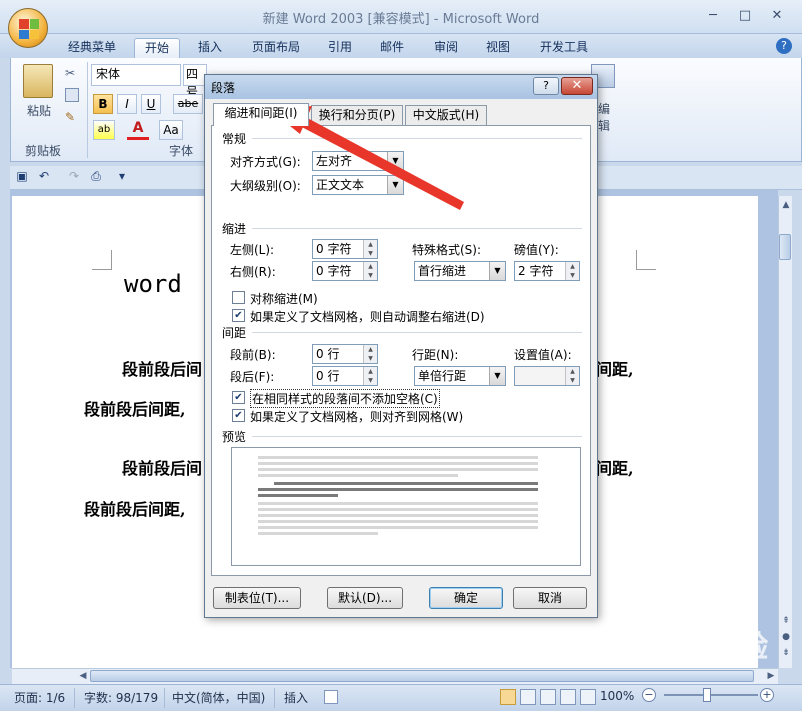 This screenshot has width=802, height=711. I want to click on tab-classic-menu: 经典菜单, so click(92, 48).